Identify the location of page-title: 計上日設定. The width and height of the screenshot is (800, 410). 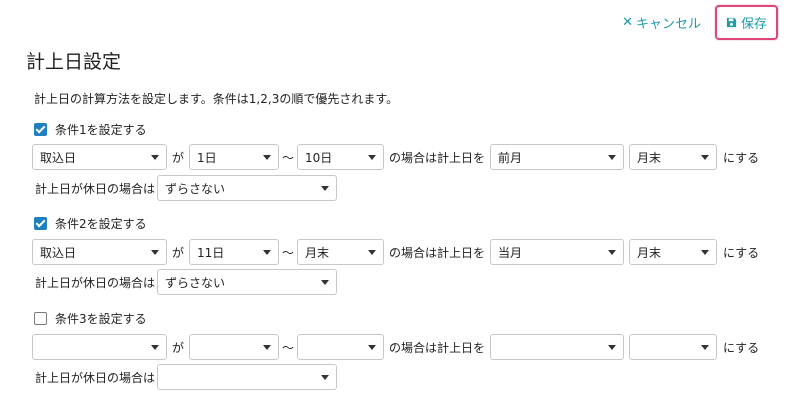
(74, 62).